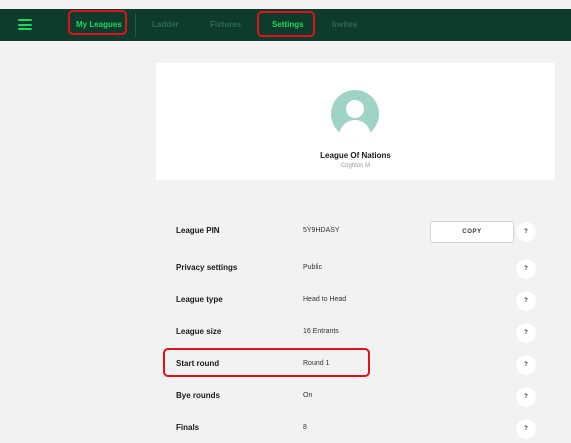 This screenshot has width=571, height=443. What do you see at coordinates (355, 155) in the screenshot?
I see `league-name: League Of Nations` at bounding box center [355, 155].